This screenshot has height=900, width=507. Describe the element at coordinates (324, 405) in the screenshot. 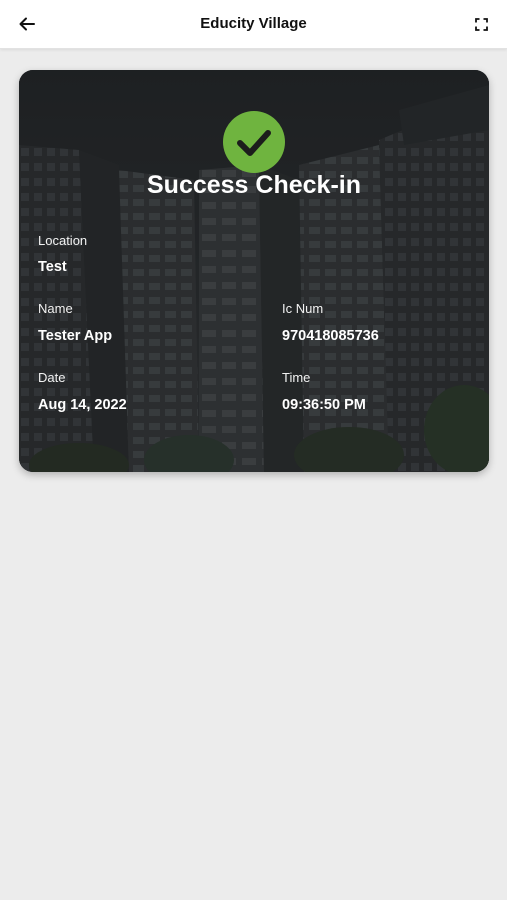

I see `time-value: 09:36:50 PM` at that location.